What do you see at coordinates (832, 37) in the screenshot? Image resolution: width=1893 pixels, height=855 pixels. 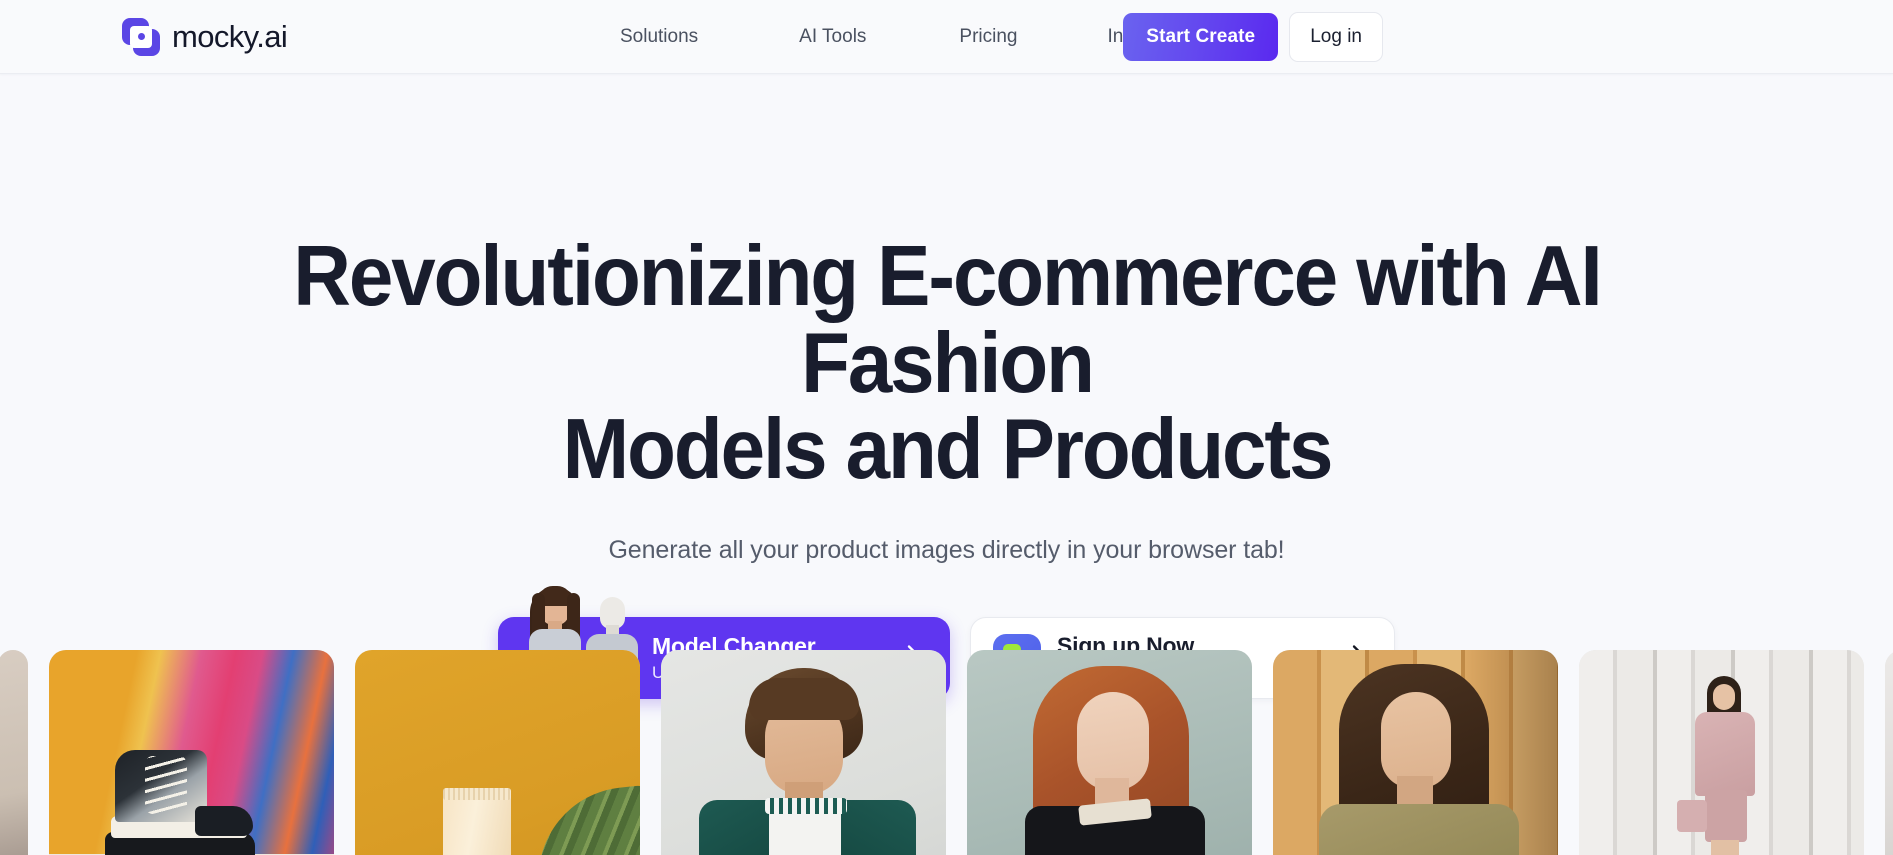 I see `nav-item-ai-tools: AI Tools` at bounding box center [832, 37].